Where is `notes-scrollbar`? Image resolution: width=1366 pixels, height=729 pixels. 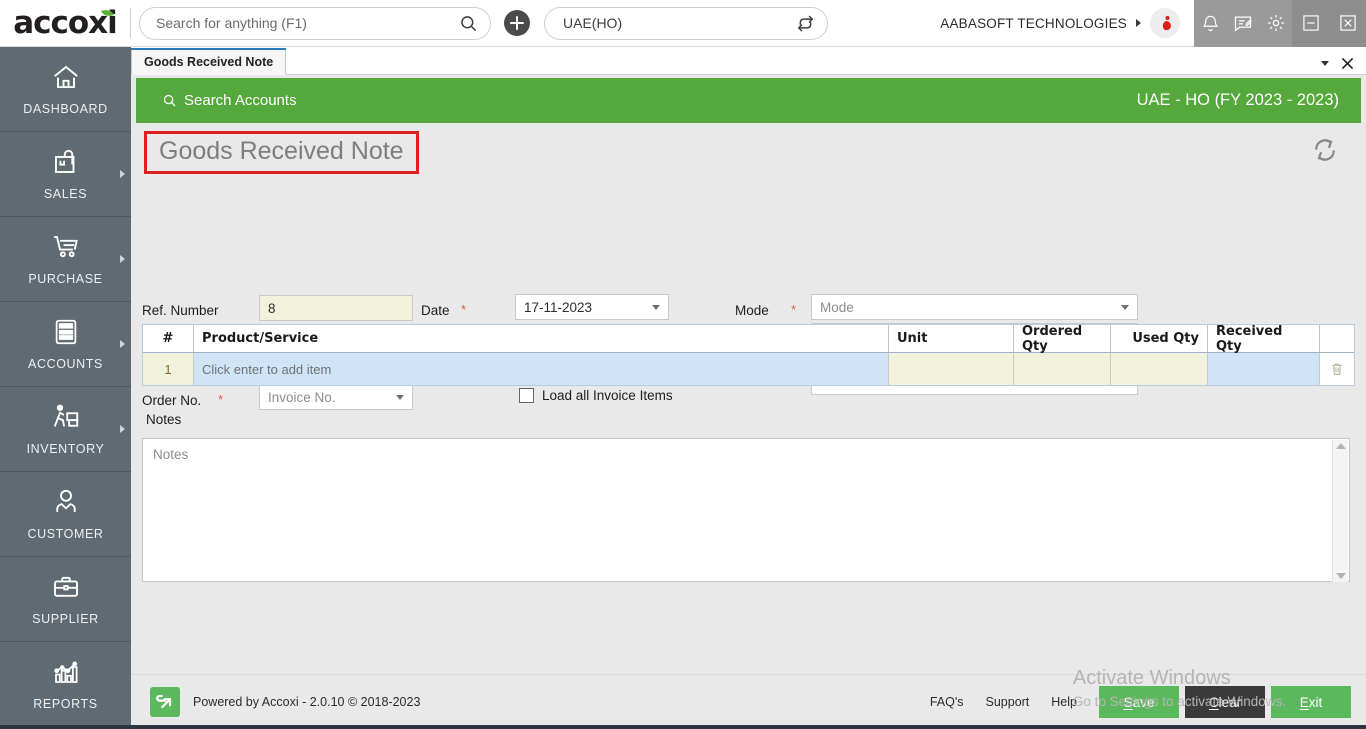
notes-scrollbar is located at coordinates (1340, 511).